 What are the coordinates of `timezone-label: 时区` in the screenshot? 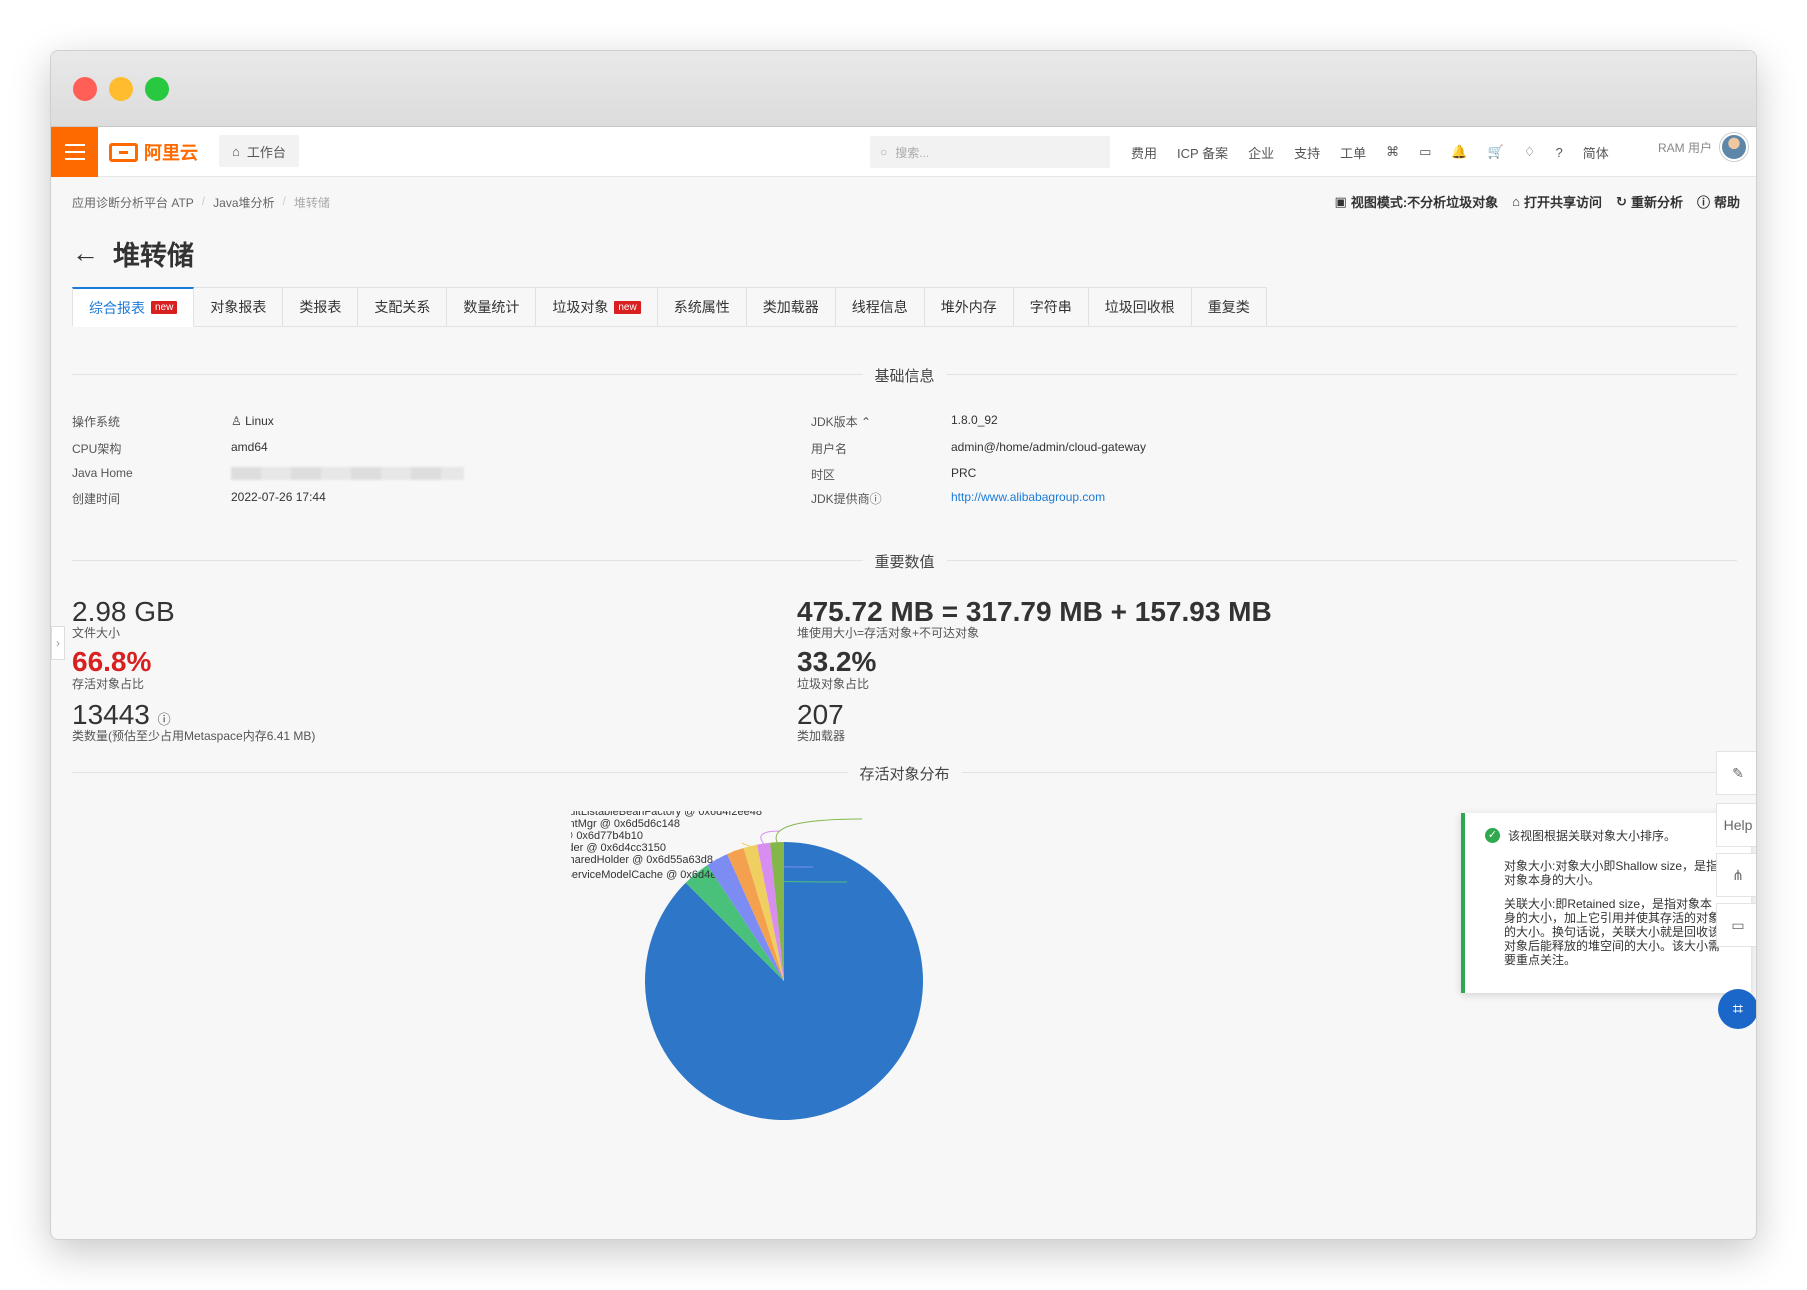 It's located at (823, 475).